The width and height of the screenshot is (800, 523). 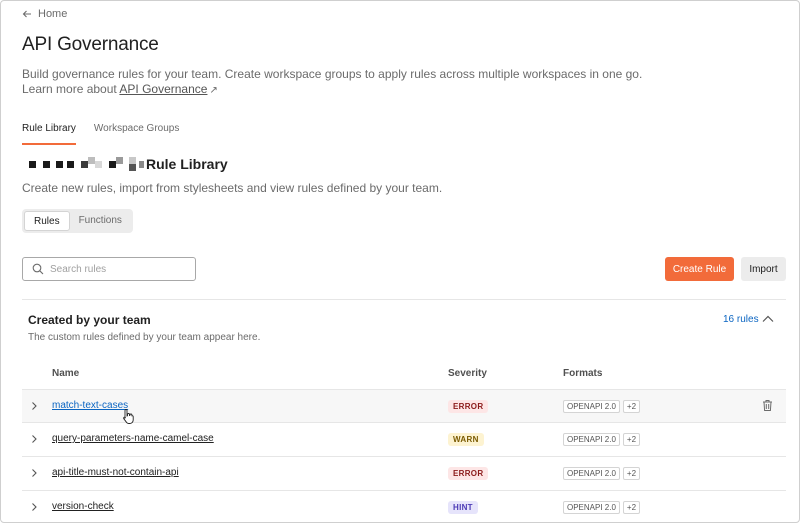 What do you see at coordinates (90, 44) in the screenshot?
I see `page-title: API Governance` at bounding box center [90, 44].